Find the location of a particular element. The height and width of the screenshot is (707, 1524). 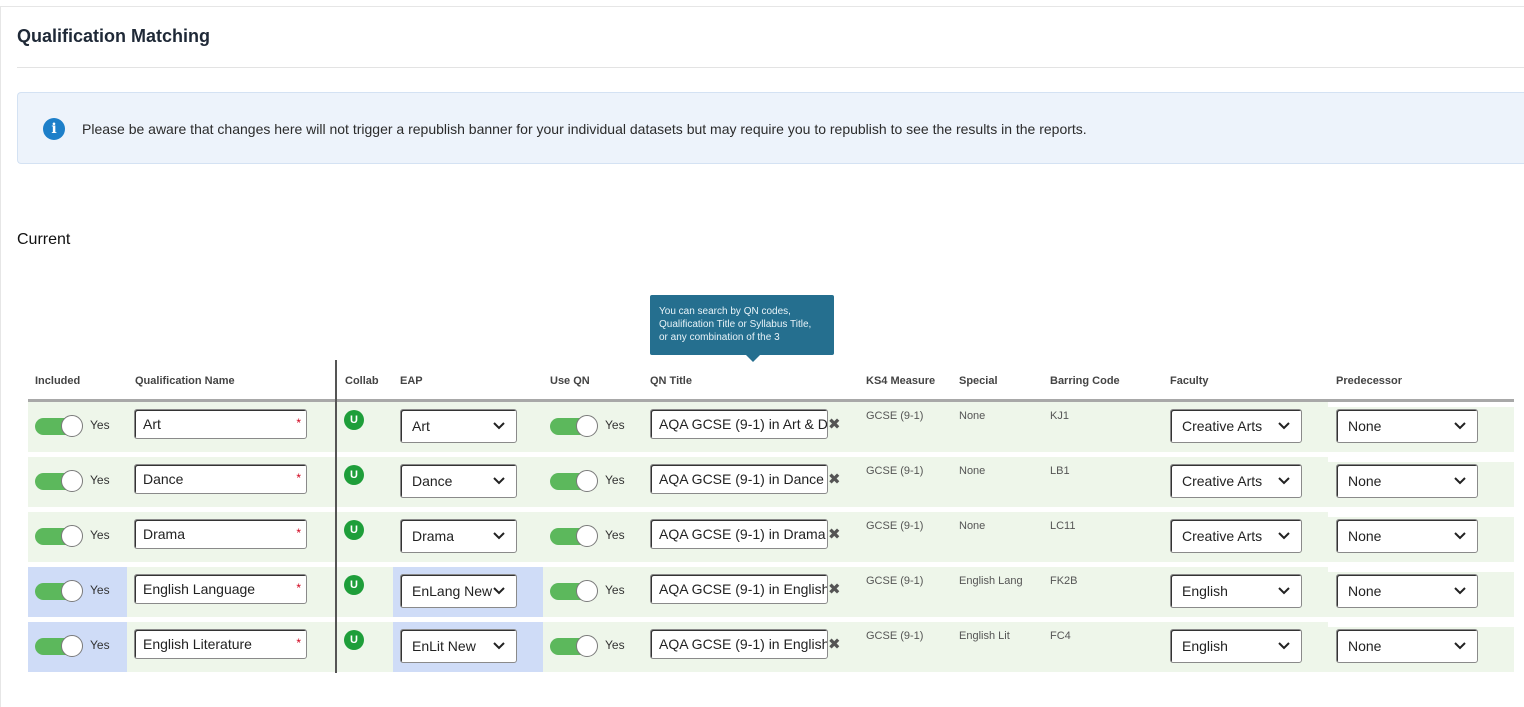

qualification-name-value: Art is located at coordinates (152, 424).